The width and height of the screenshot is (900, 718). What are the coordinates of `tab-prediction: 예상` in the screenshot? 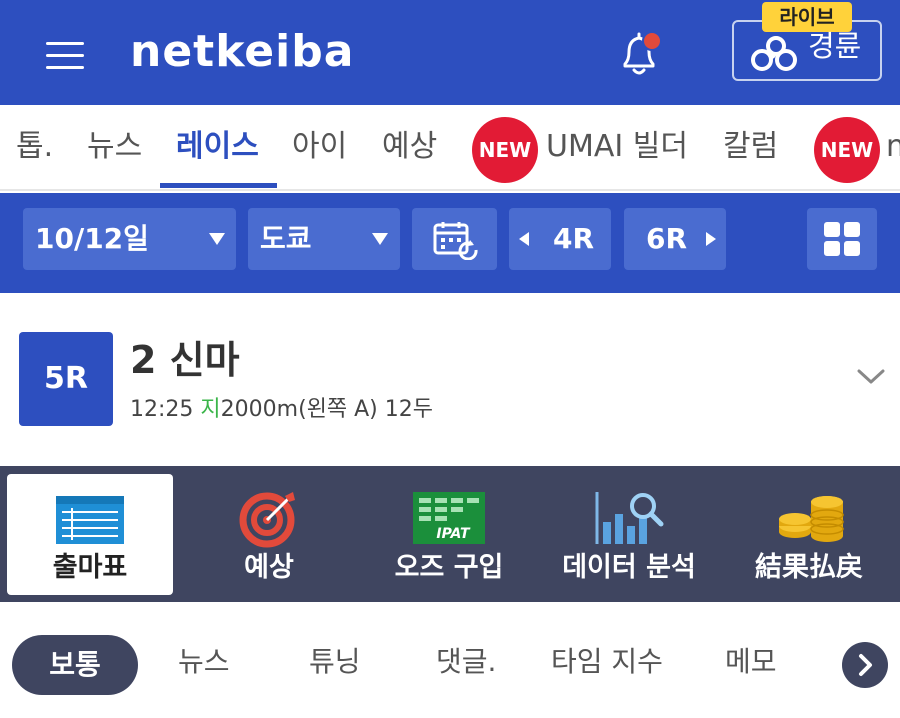 It's located at (409, 147).